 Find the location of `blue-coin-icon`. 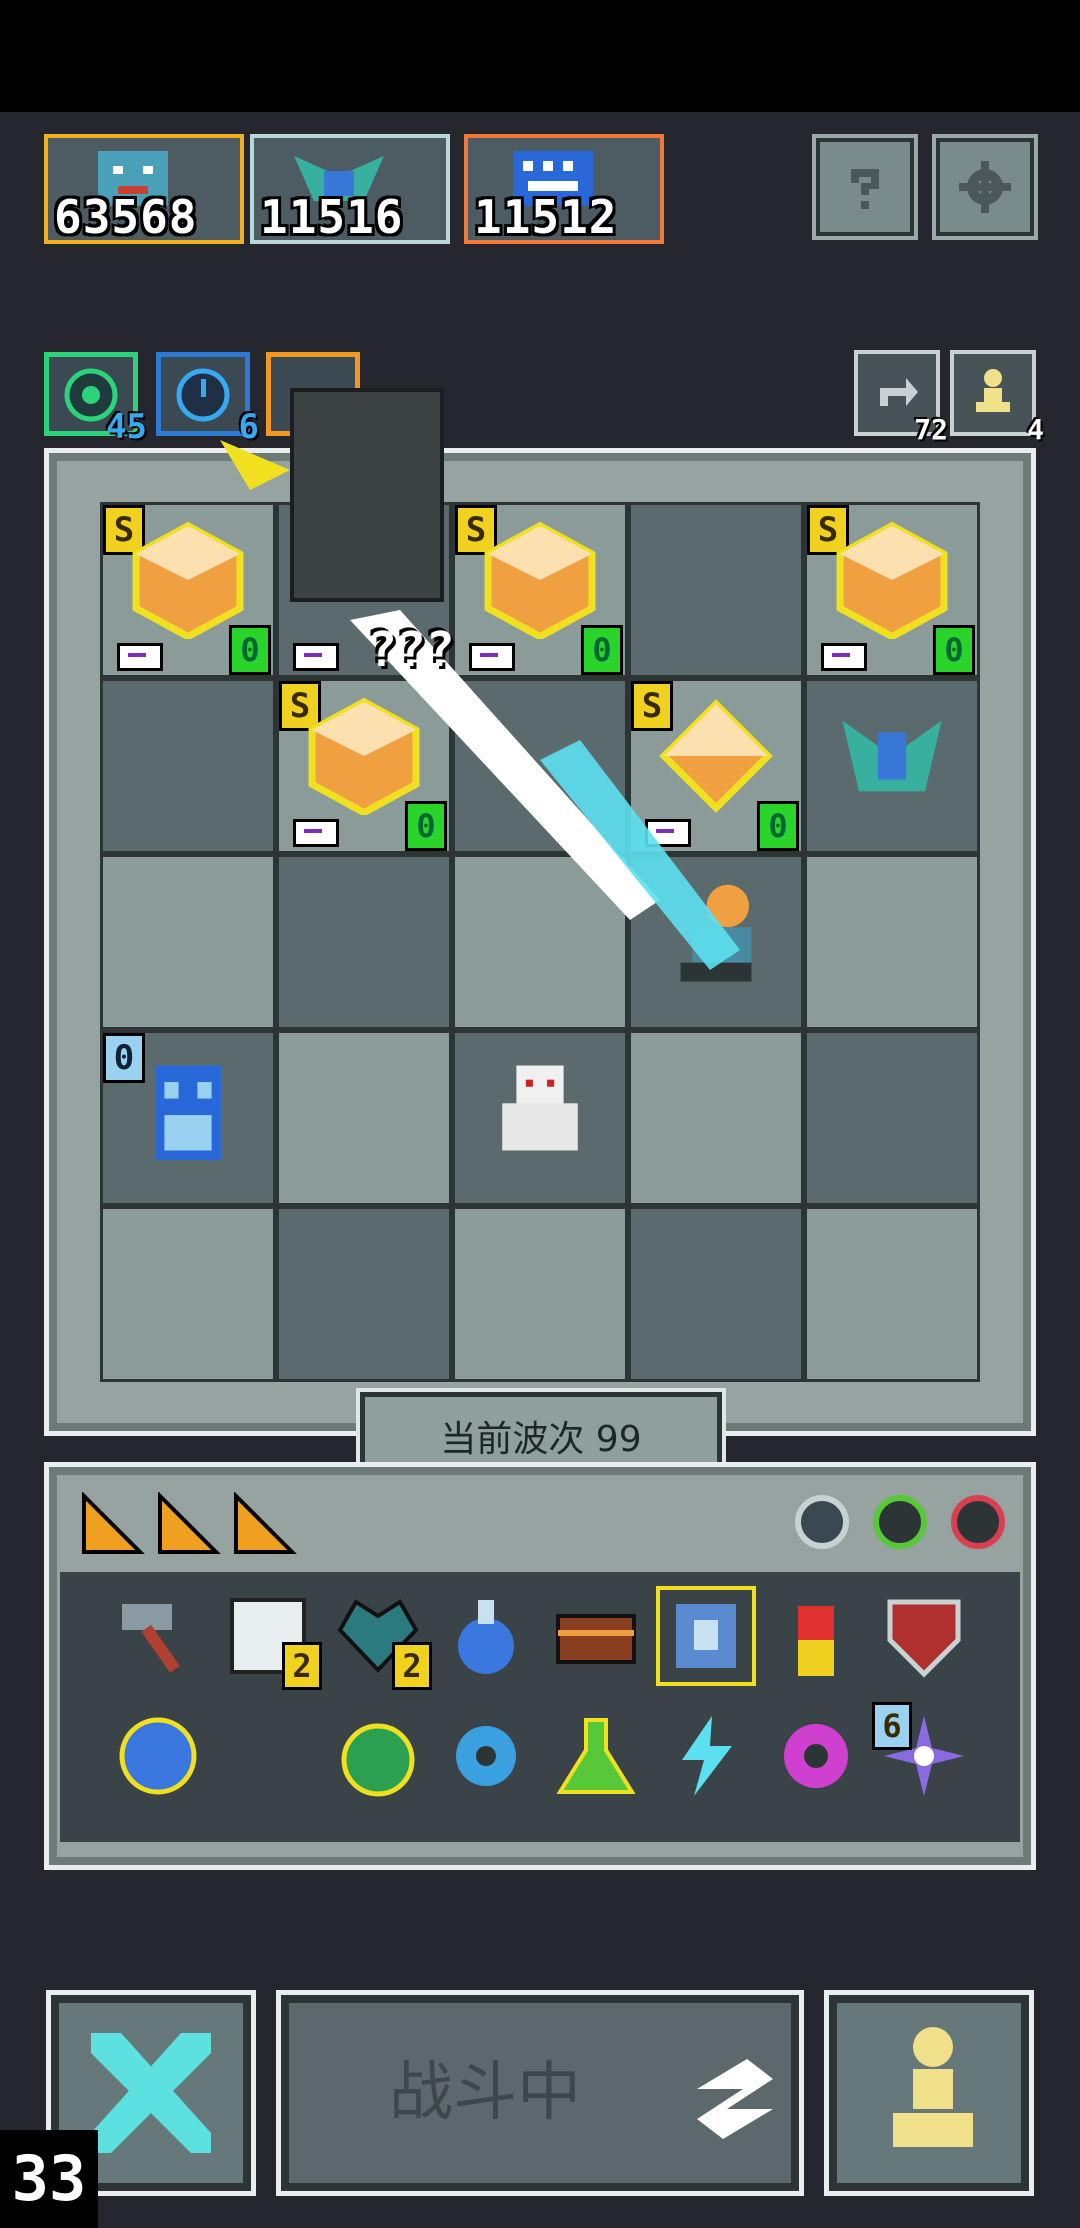

blue-coin-icon is located at coordinates (158, 1756).